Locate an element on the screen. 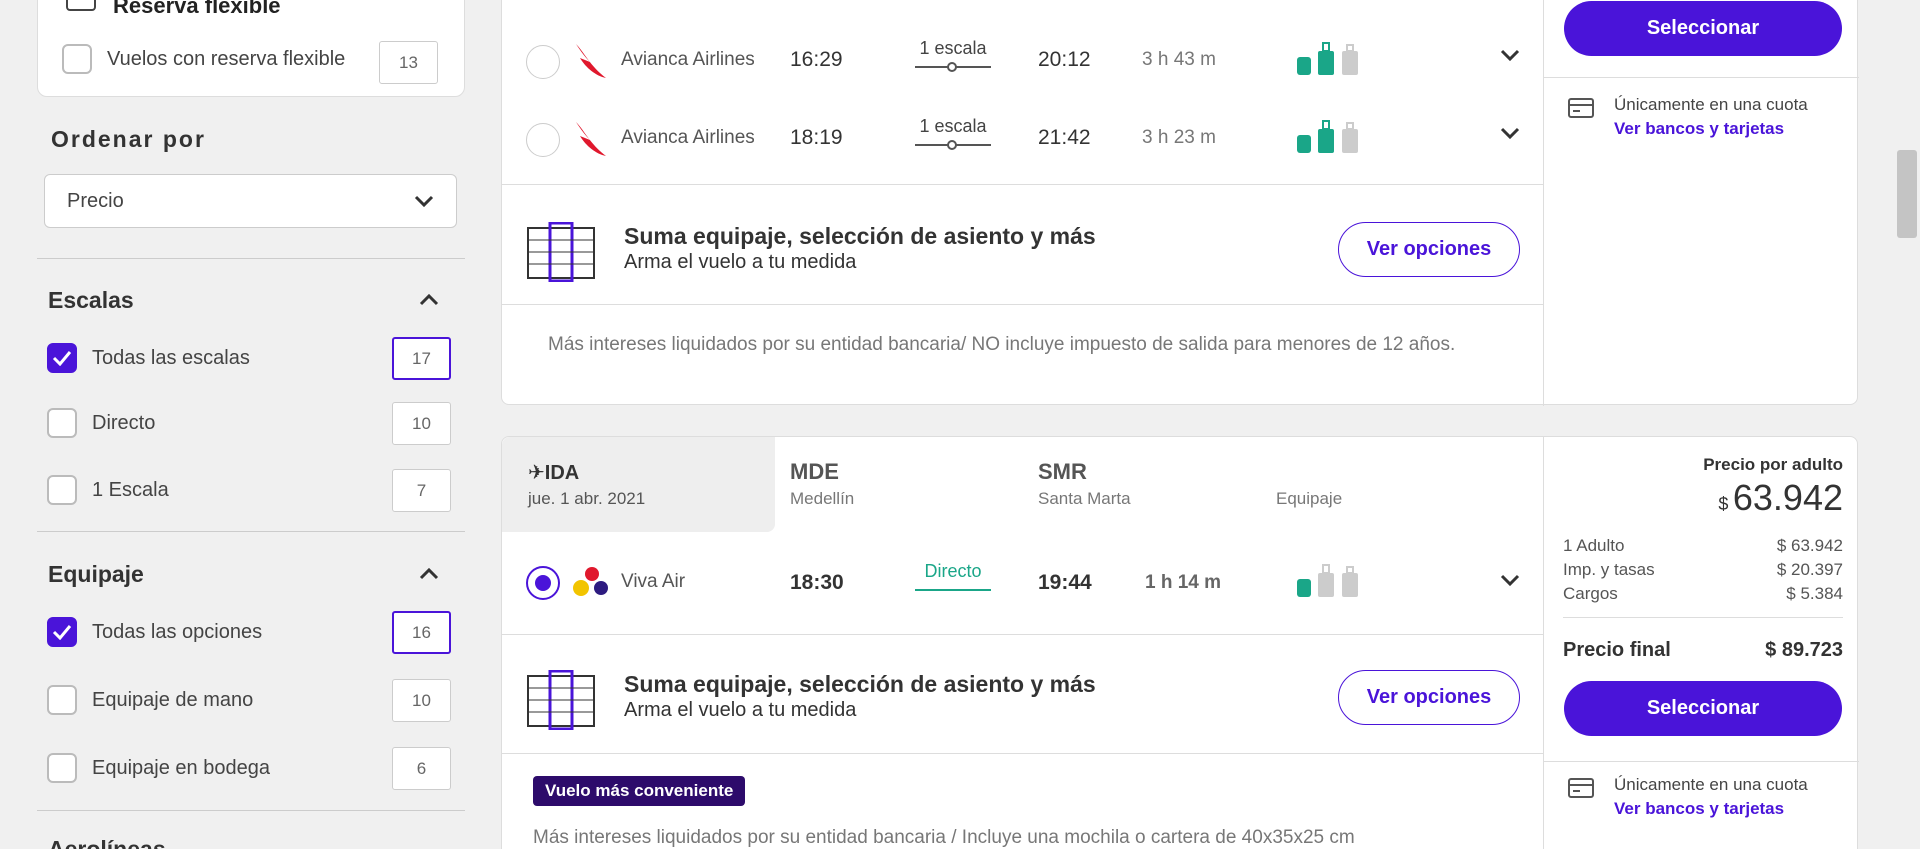 This screenshot has width=1920, height=849. flexible-booking-checkbox is located at coordinates (77, 59).